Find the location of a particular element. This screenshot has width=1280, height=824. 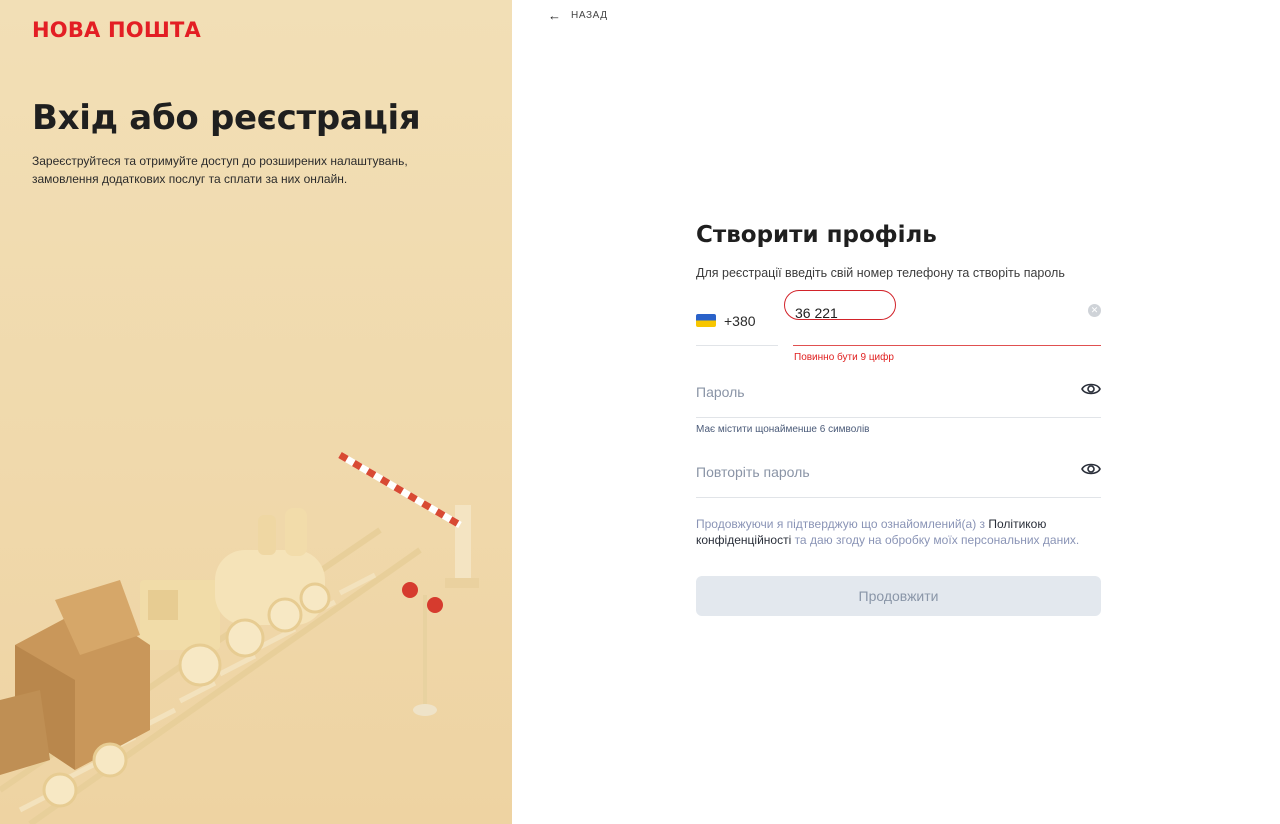

locomotive is located at coordinates (235, 597).